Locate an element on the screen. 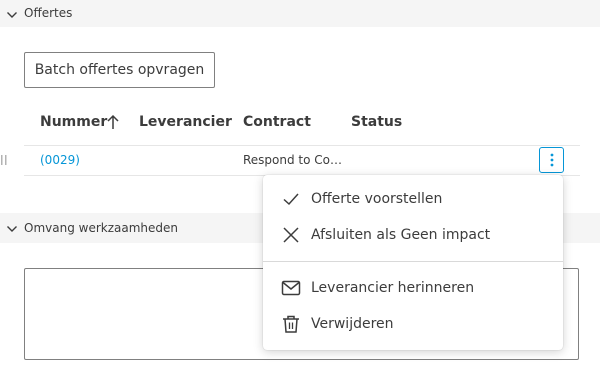  column-header-status: Status is located at coordinates (376, 122).